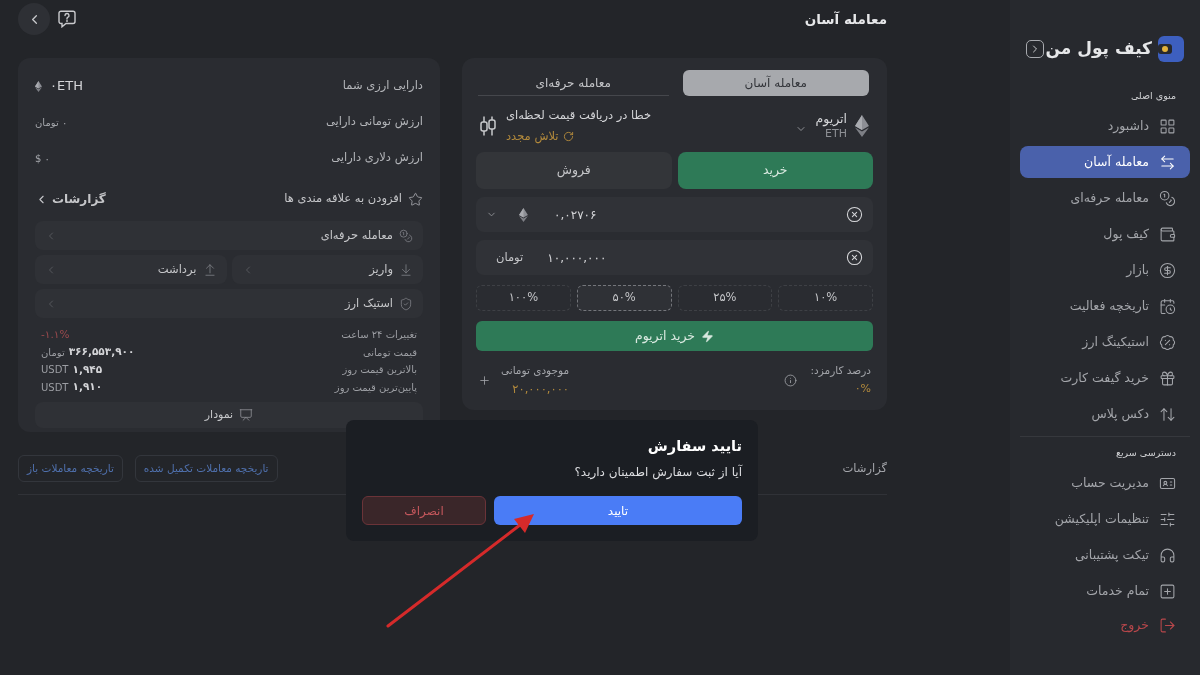 The height and width of the screenshot is (675, 1200). I want to click on cancel-button: انصراف, so click(424, 510).